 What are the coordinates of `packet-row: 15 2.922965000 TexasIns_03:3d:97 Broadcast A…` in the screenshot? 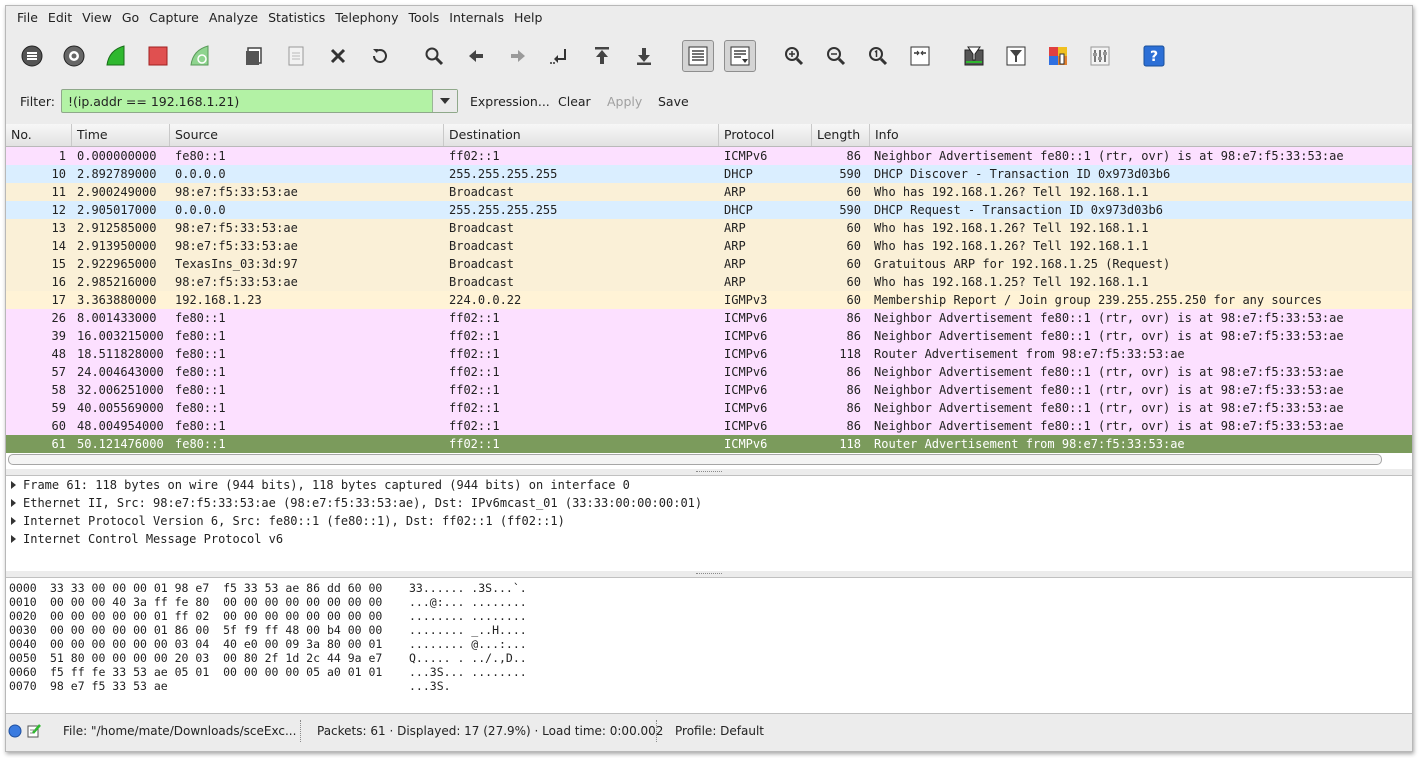 It's located at (709, 264).